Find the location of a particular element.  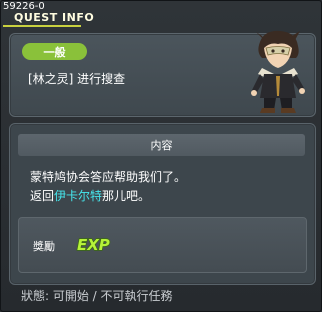

window-title: QUEST INFO is located at coordinates (54, 17).